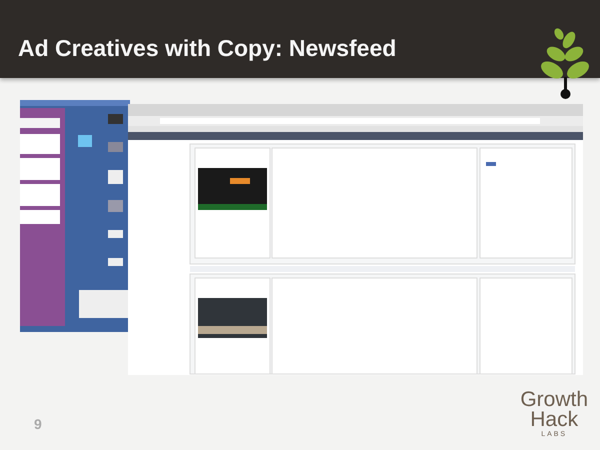  I want to click on leaf-logo-icon, so click(566, 64).